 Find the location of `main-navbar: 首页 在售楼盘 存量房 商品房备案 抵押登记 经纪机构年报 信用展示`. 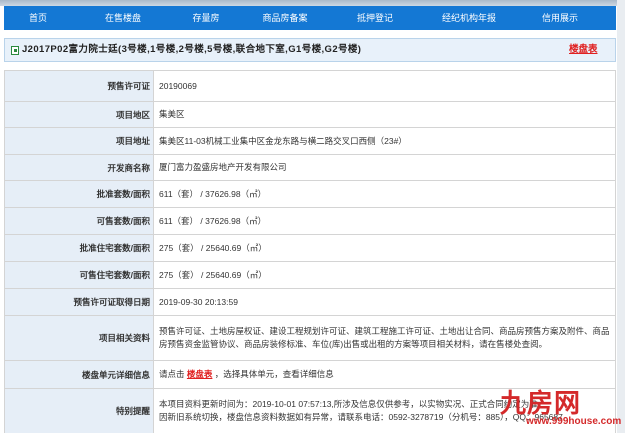

main-navbar: 首页 在售楼盘 存量房 商品房备案 抵押登记 经纪机构年报 信用展示 is located at coordinates (310, 18).